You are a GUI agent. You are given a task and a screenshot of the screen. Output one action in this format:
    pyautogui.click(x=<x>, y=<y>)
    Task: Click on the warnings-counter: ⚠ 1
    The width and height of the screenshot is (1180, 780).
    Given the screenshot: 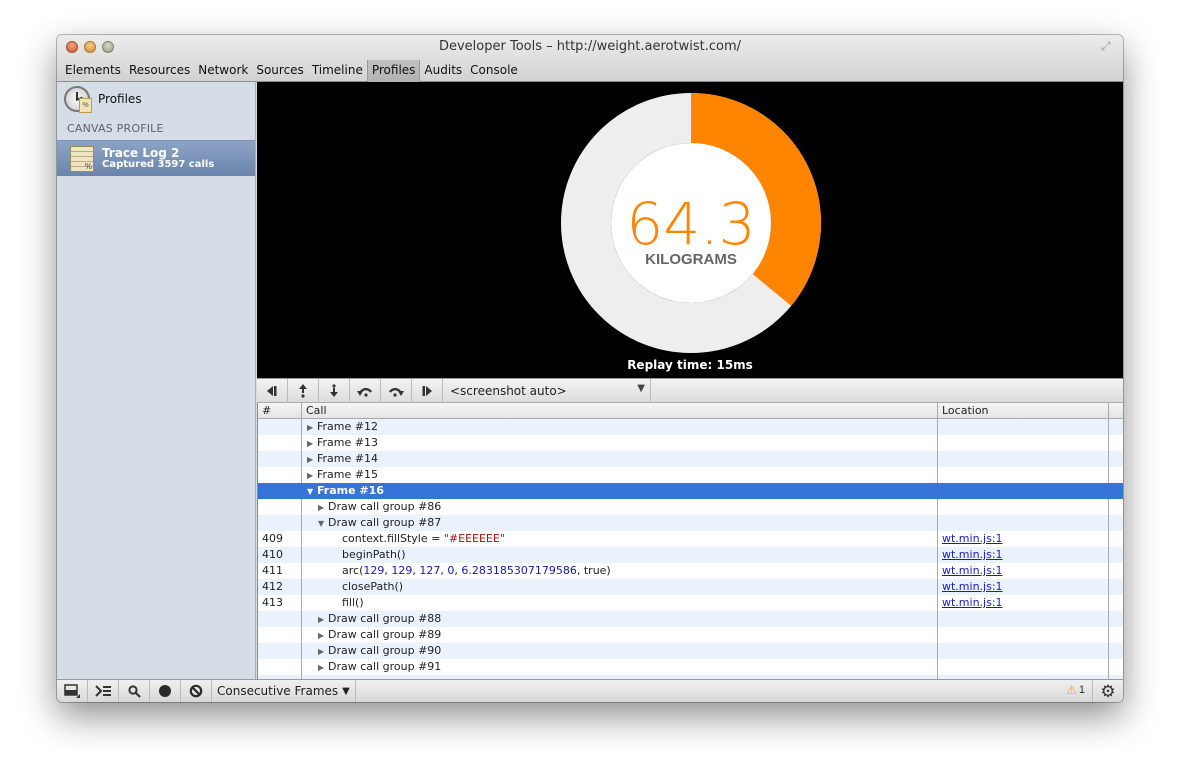 What is the action you would take?
    pyautogui.click(x=1075, y=690)
    